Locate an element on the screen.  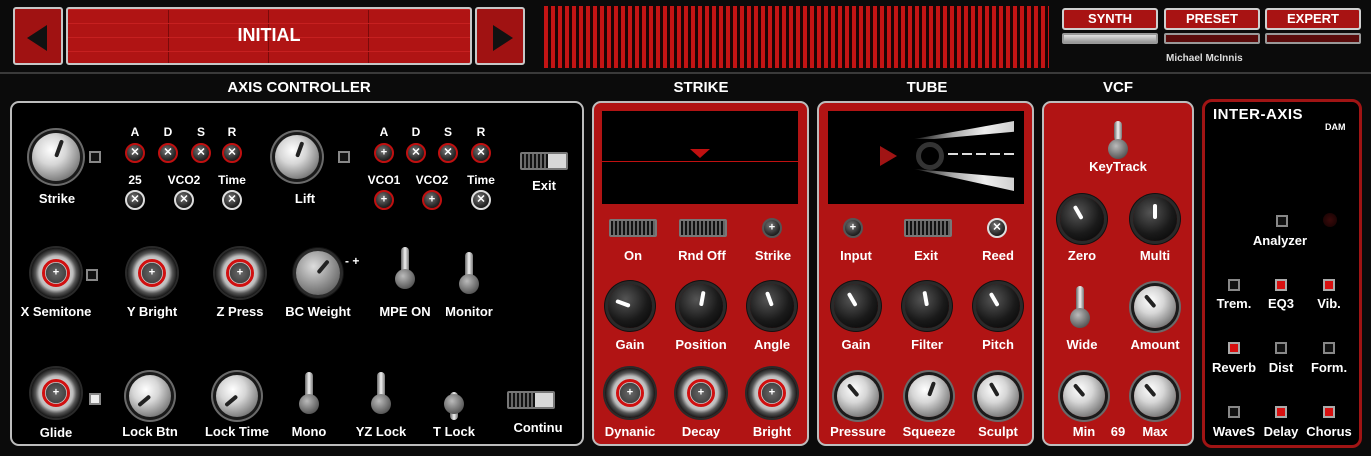
env2-attack-knob: + is located at coordinates (384, 153).